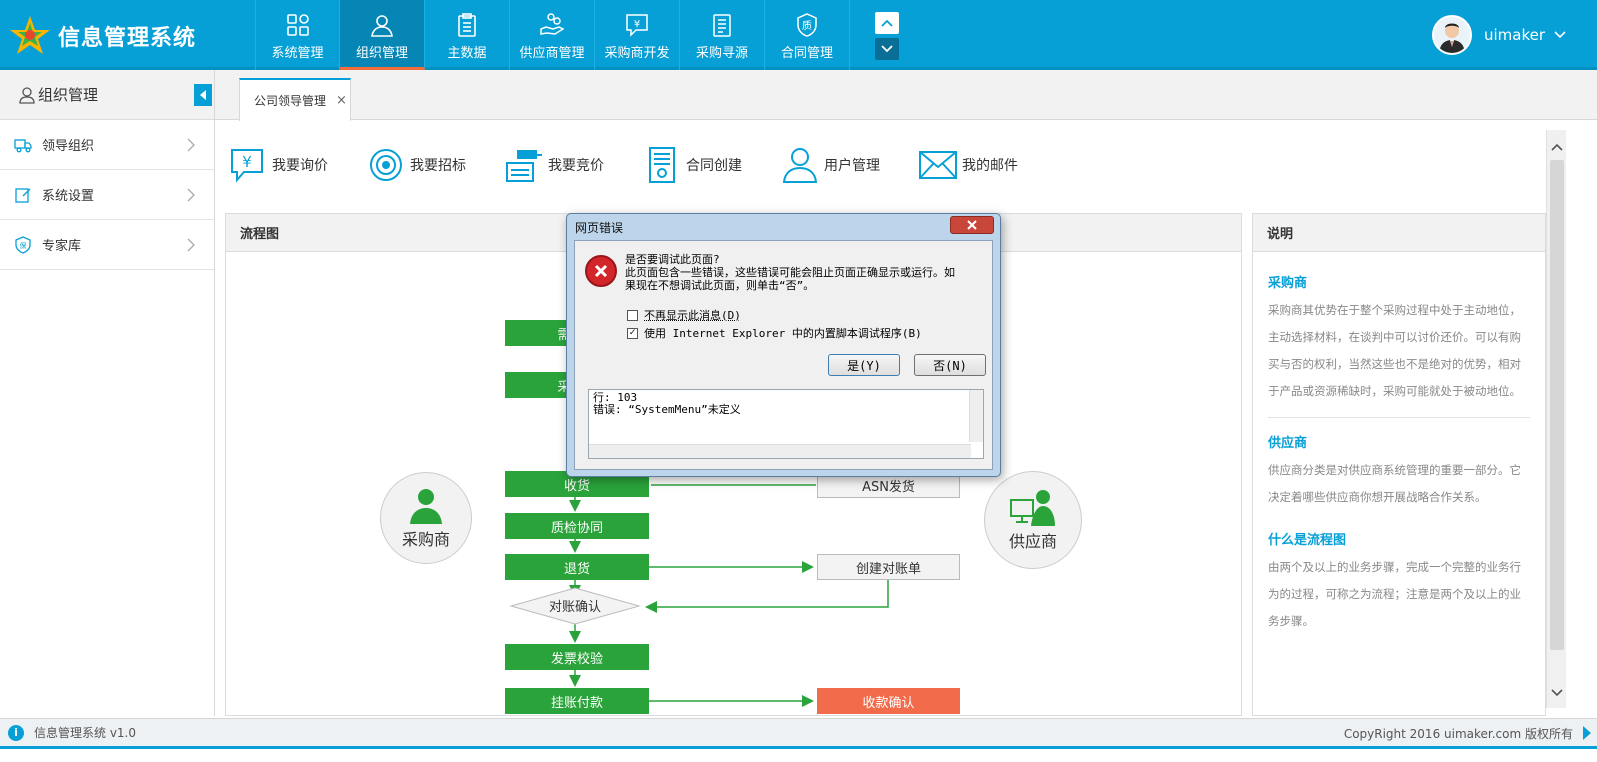  Describe the element at coordinates (416, 165) in the screenshot. I see `quick-tender: 我要招标` at that location.